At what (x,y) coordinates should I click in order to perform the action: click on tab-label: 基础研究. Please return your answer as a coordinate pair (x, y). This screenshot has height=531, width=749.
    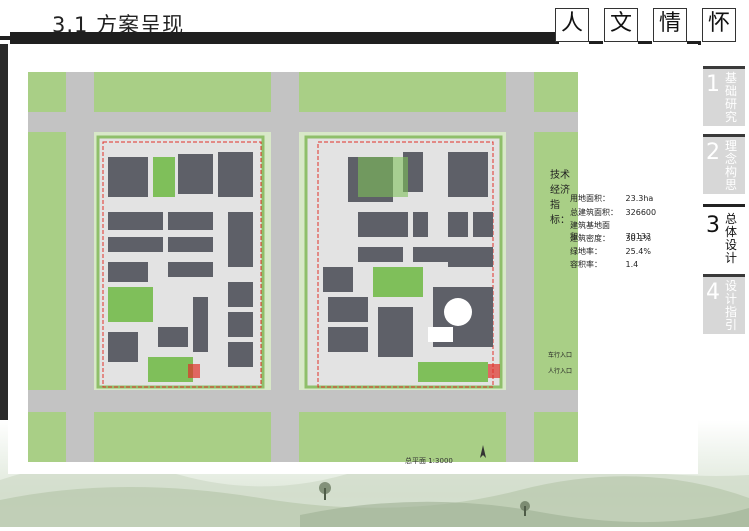
    Looking at the image, I should click on (731, 97).